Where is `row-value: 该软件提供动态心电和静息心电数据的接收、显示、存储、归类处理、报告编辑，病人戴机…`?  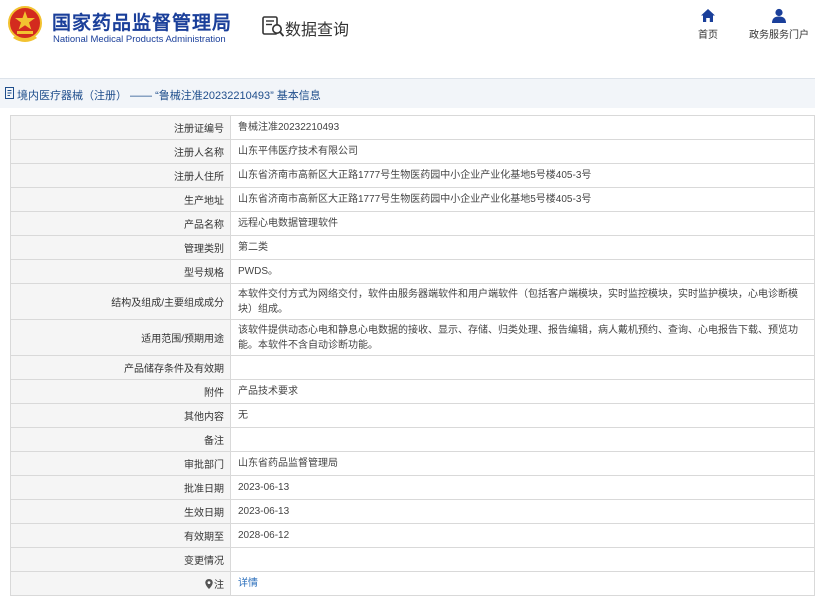 row-value: 该软件提供动态心电和静息心电数据的接收、显示、存储、归类处理、报告编辑，病人戴机… is located at coordinates (522, 337).